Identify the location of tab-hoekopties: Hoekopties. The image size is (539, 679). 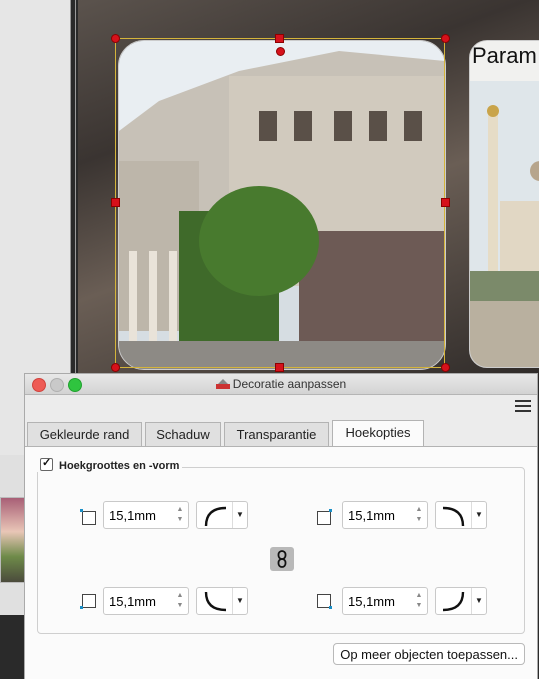
(378, 433).